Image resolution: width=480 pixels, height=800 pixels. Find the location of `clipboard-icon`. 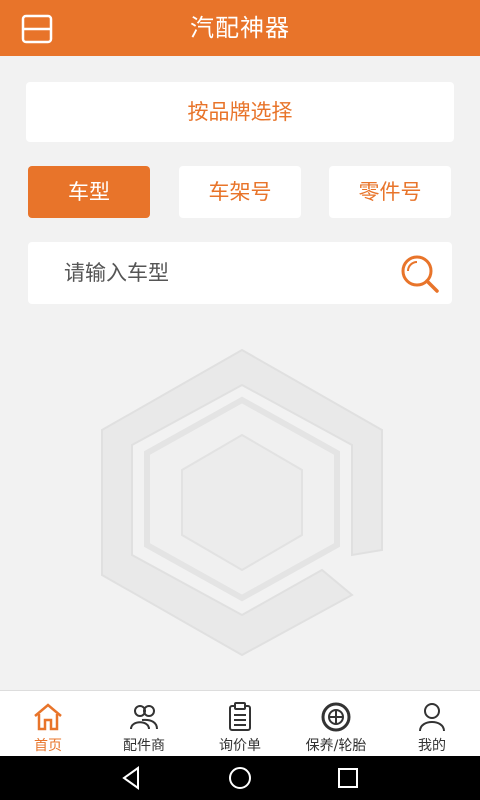

clipboard-icon is located at coordinates (240, 716).